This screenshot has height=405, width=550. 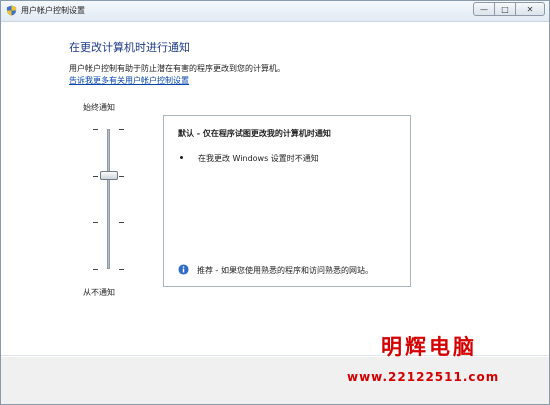 What do you see at coordinates (53, 10) in the screenshot?
I see `window-title: 用户帐户控制设置` at bounding box center [53, 10].